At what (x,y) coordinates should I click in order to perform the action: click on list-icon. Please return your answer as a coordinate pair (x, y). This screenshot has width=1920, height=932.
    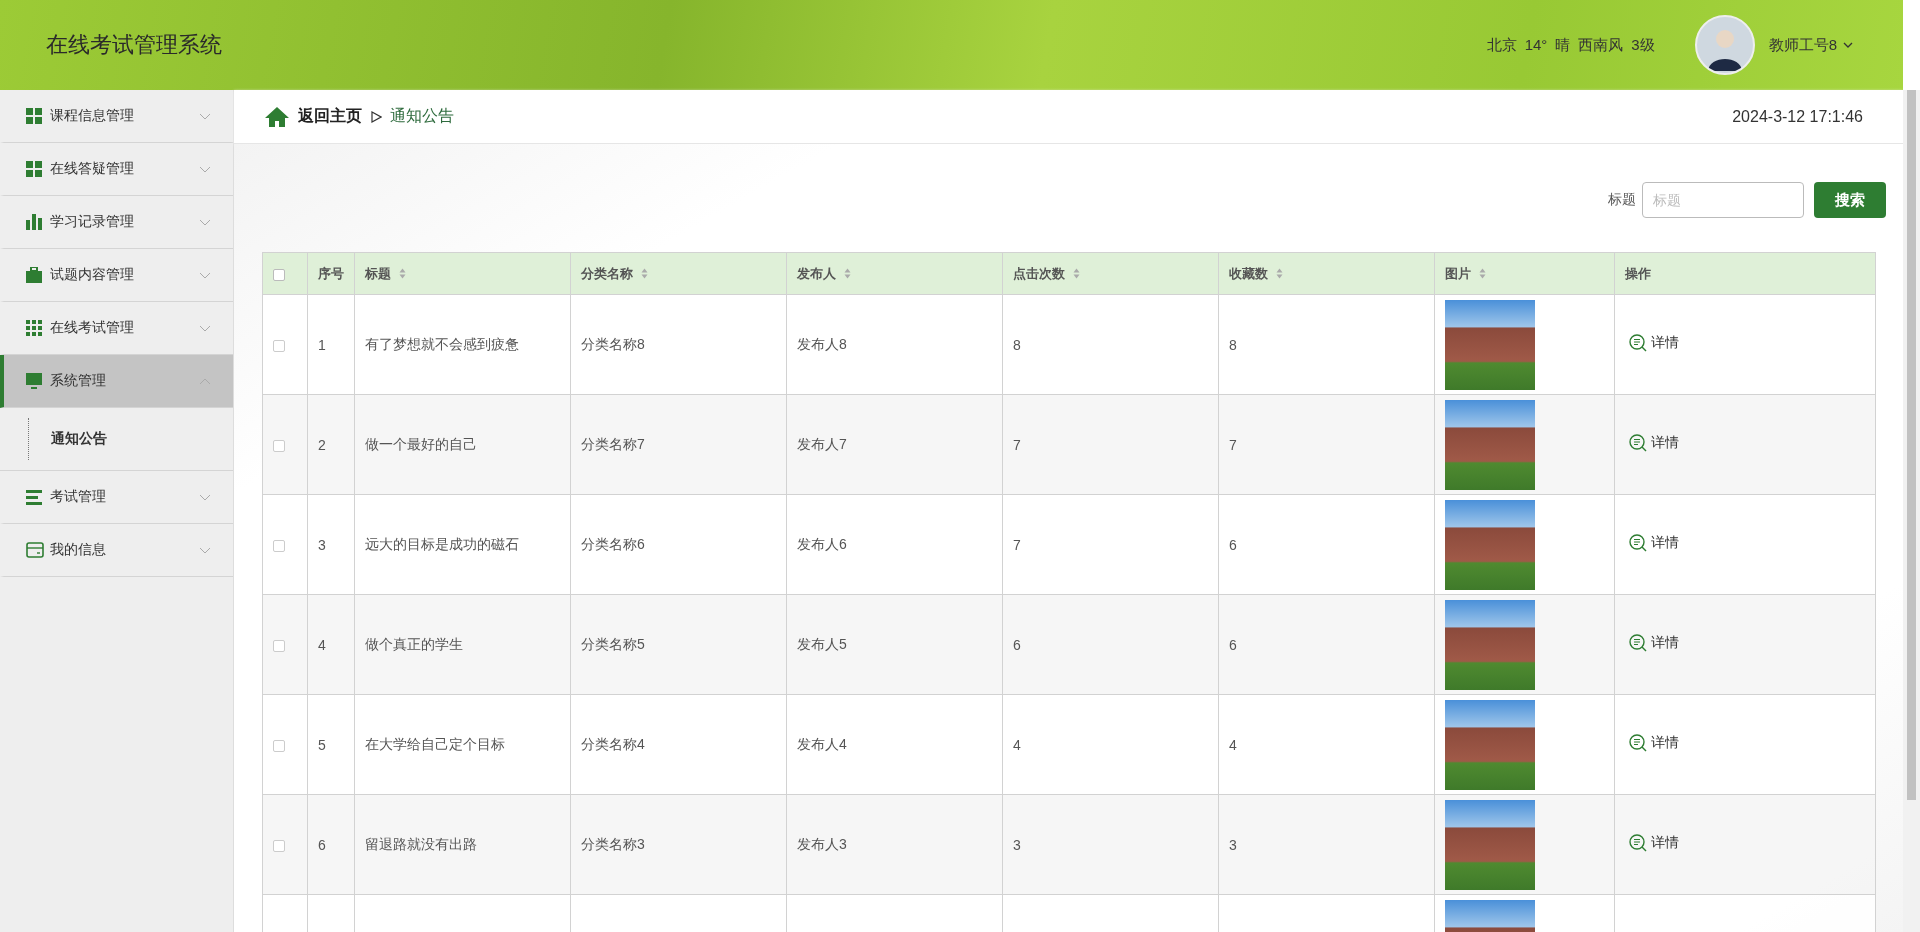
    Looking at the image, I should click on (35, 497).